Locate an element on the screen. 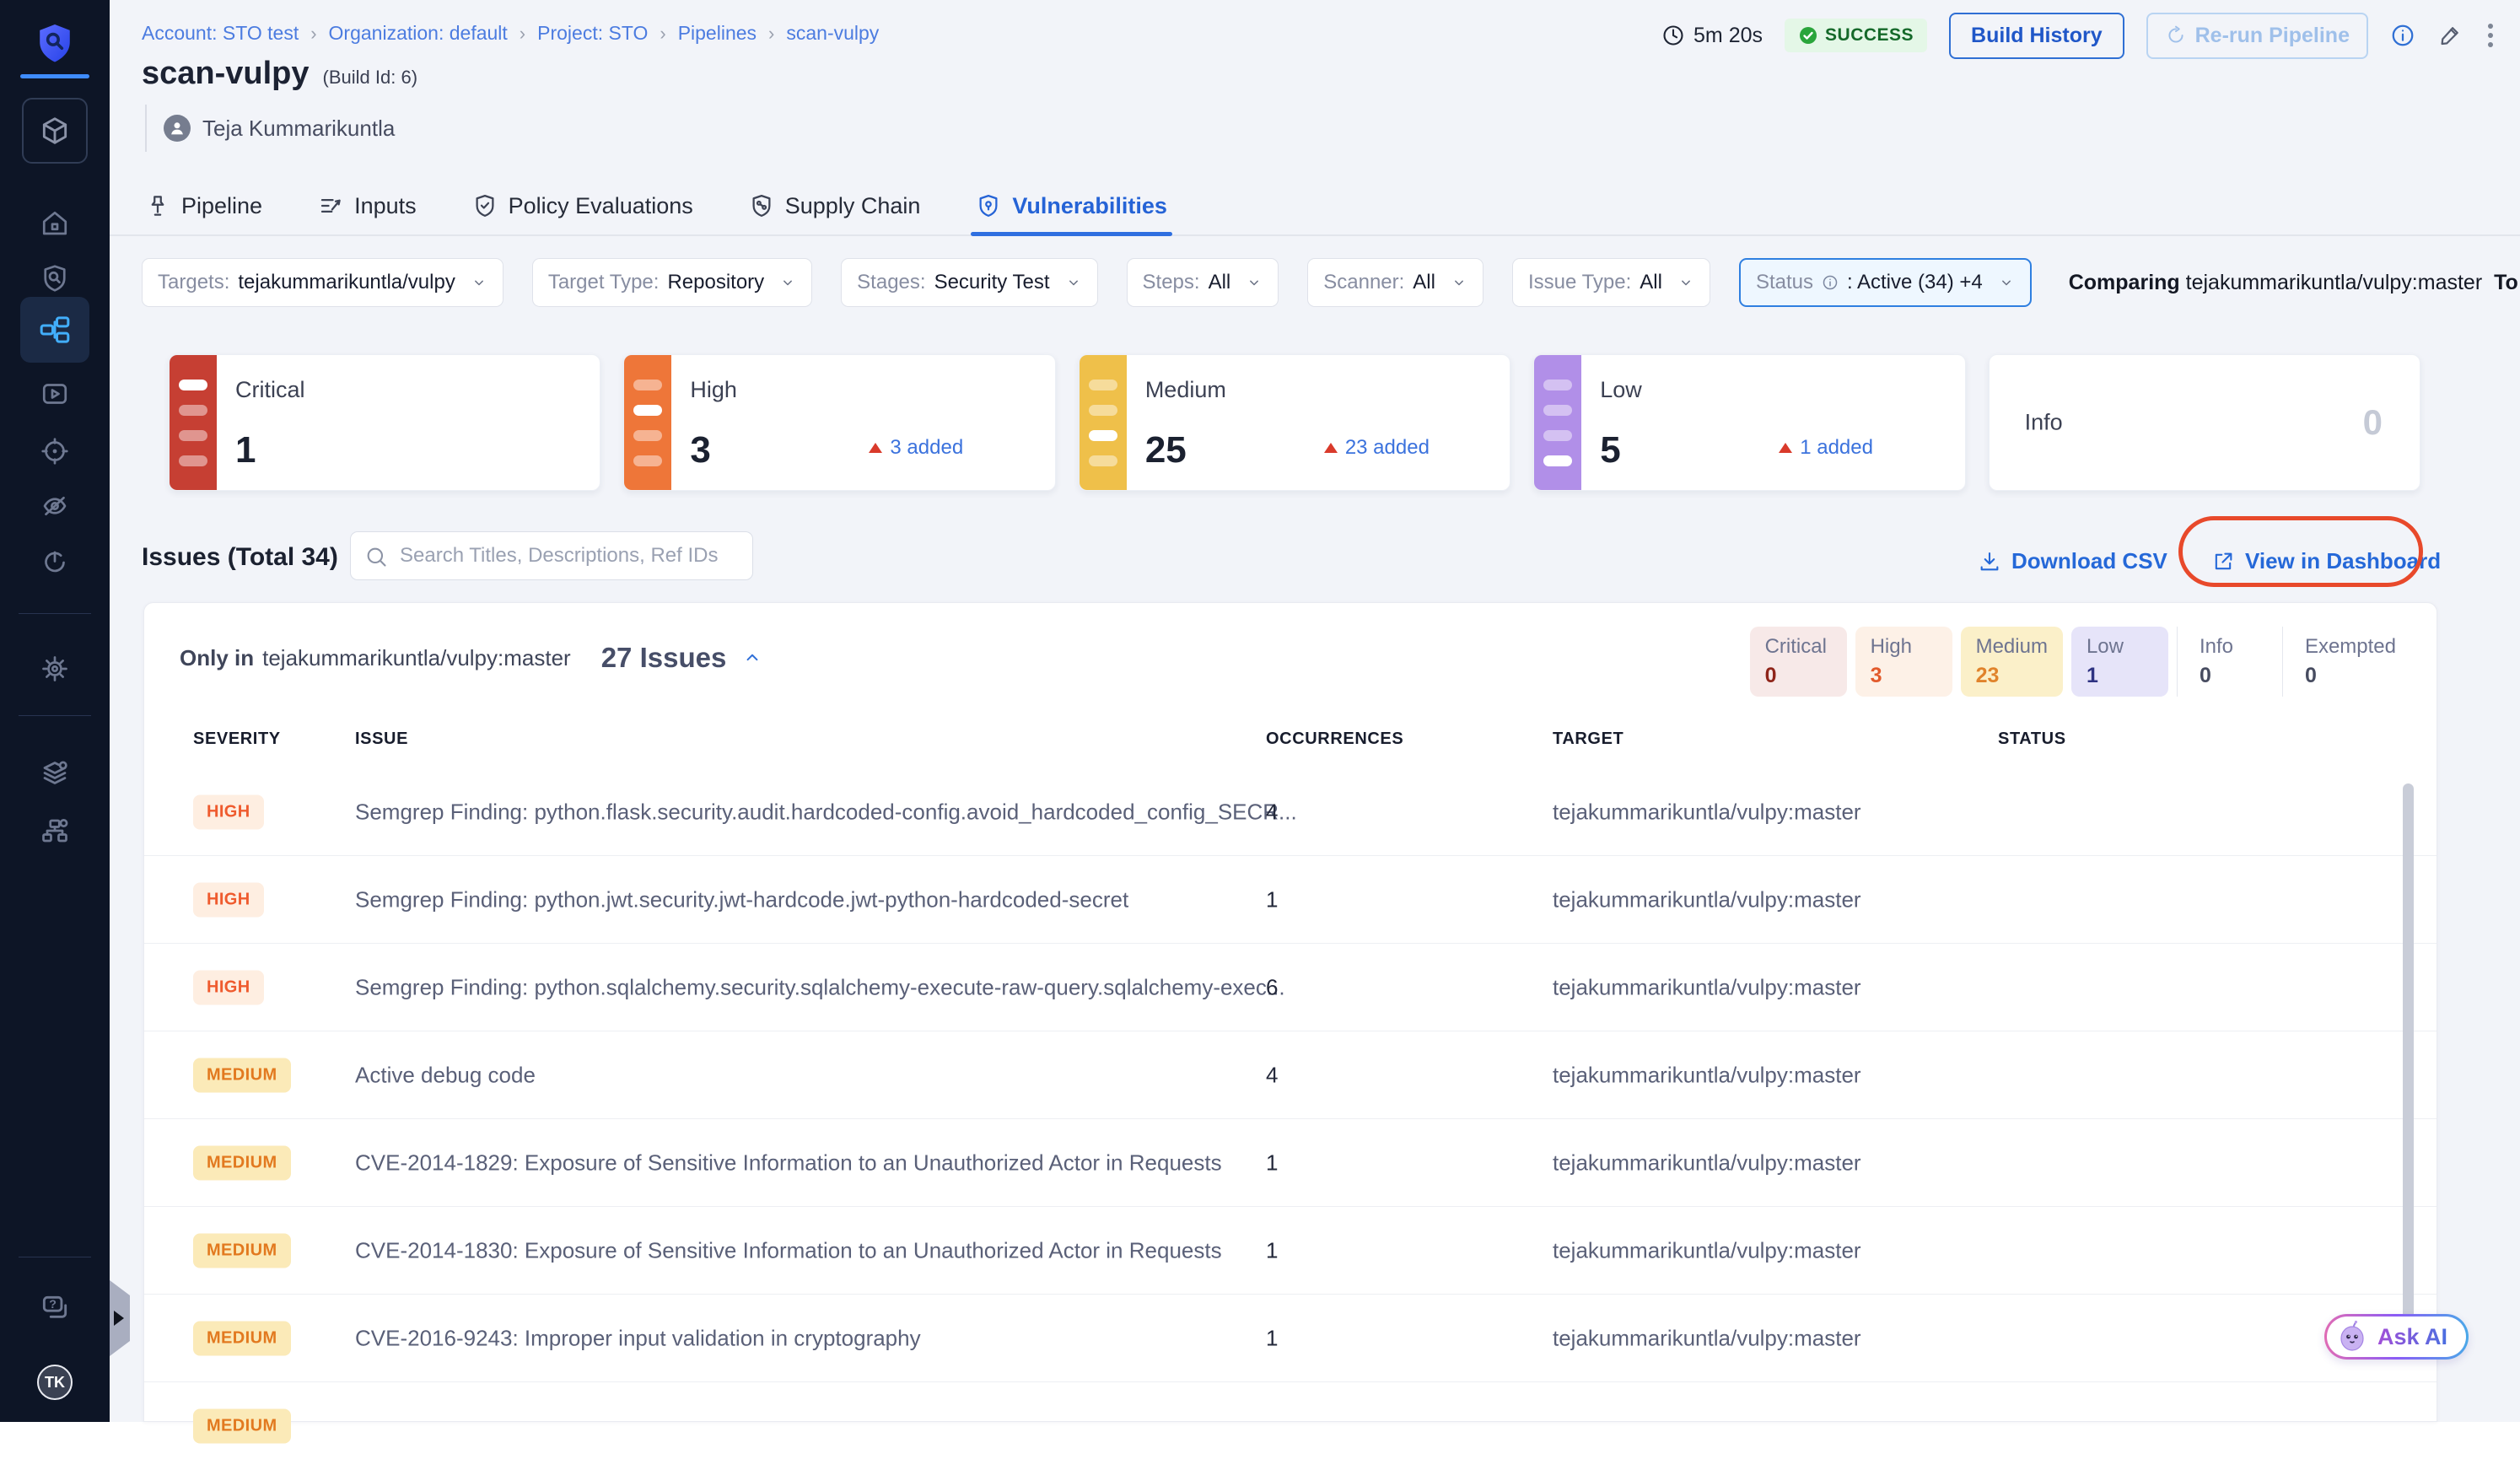 The image size is (2520, 1470). tab-supply-chain: Supply Chain is located at coordinates (834, 205).